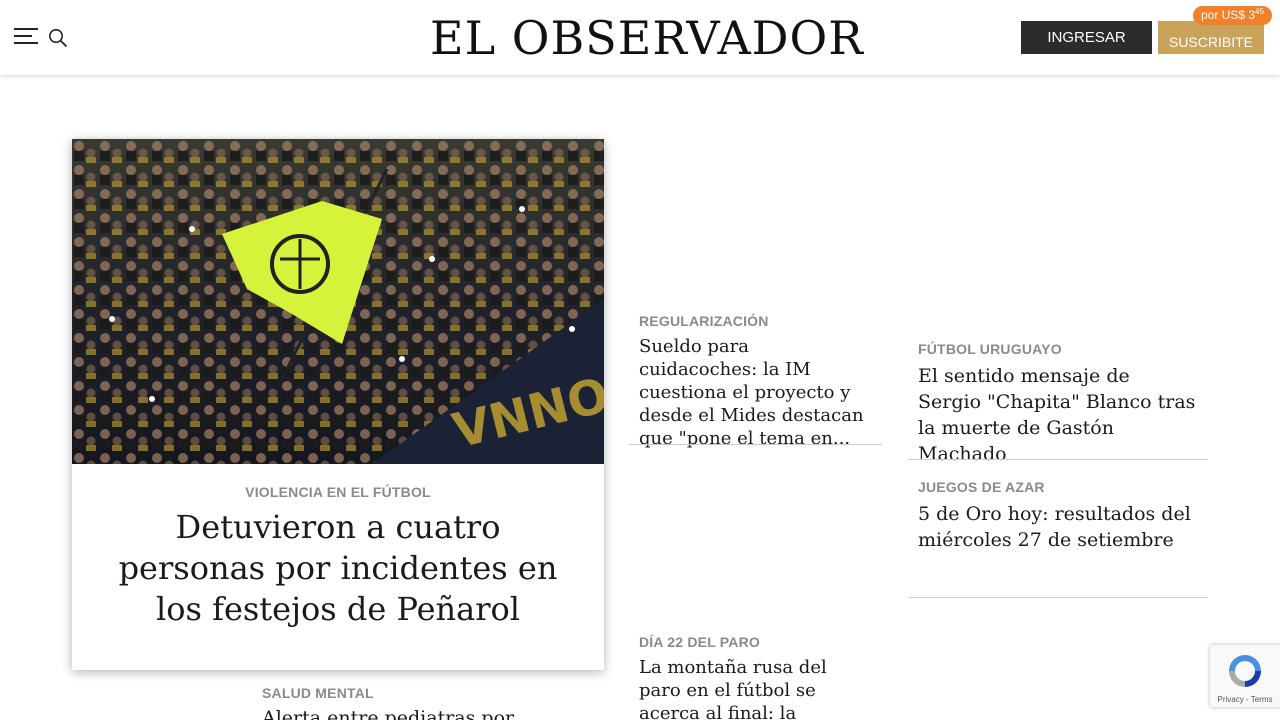 The width and height of the screenshot is (1280, 720). I want to click on story-kicker: REGULARIZACIÓN, so click(755, 321).